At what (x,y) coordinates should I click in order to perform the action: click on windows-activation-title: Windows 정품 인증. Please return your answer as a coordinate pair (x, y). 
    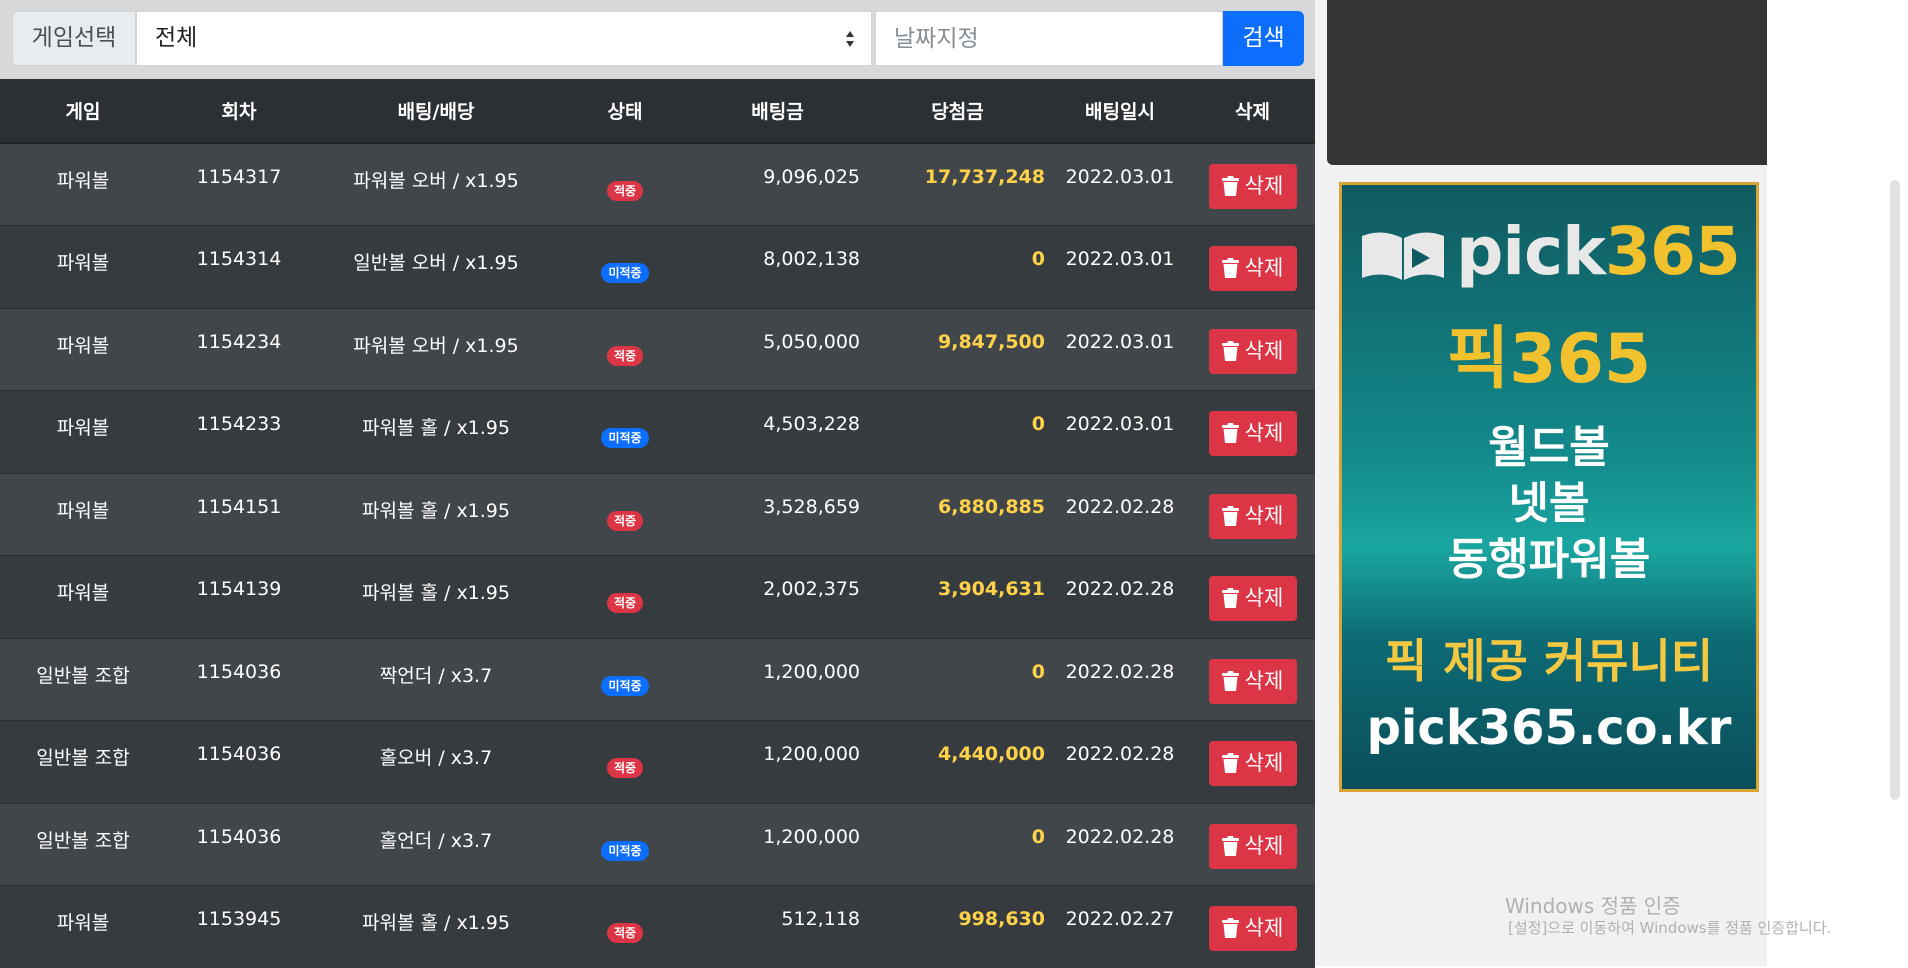
    Looking at the image, I should click on (1593, 904).